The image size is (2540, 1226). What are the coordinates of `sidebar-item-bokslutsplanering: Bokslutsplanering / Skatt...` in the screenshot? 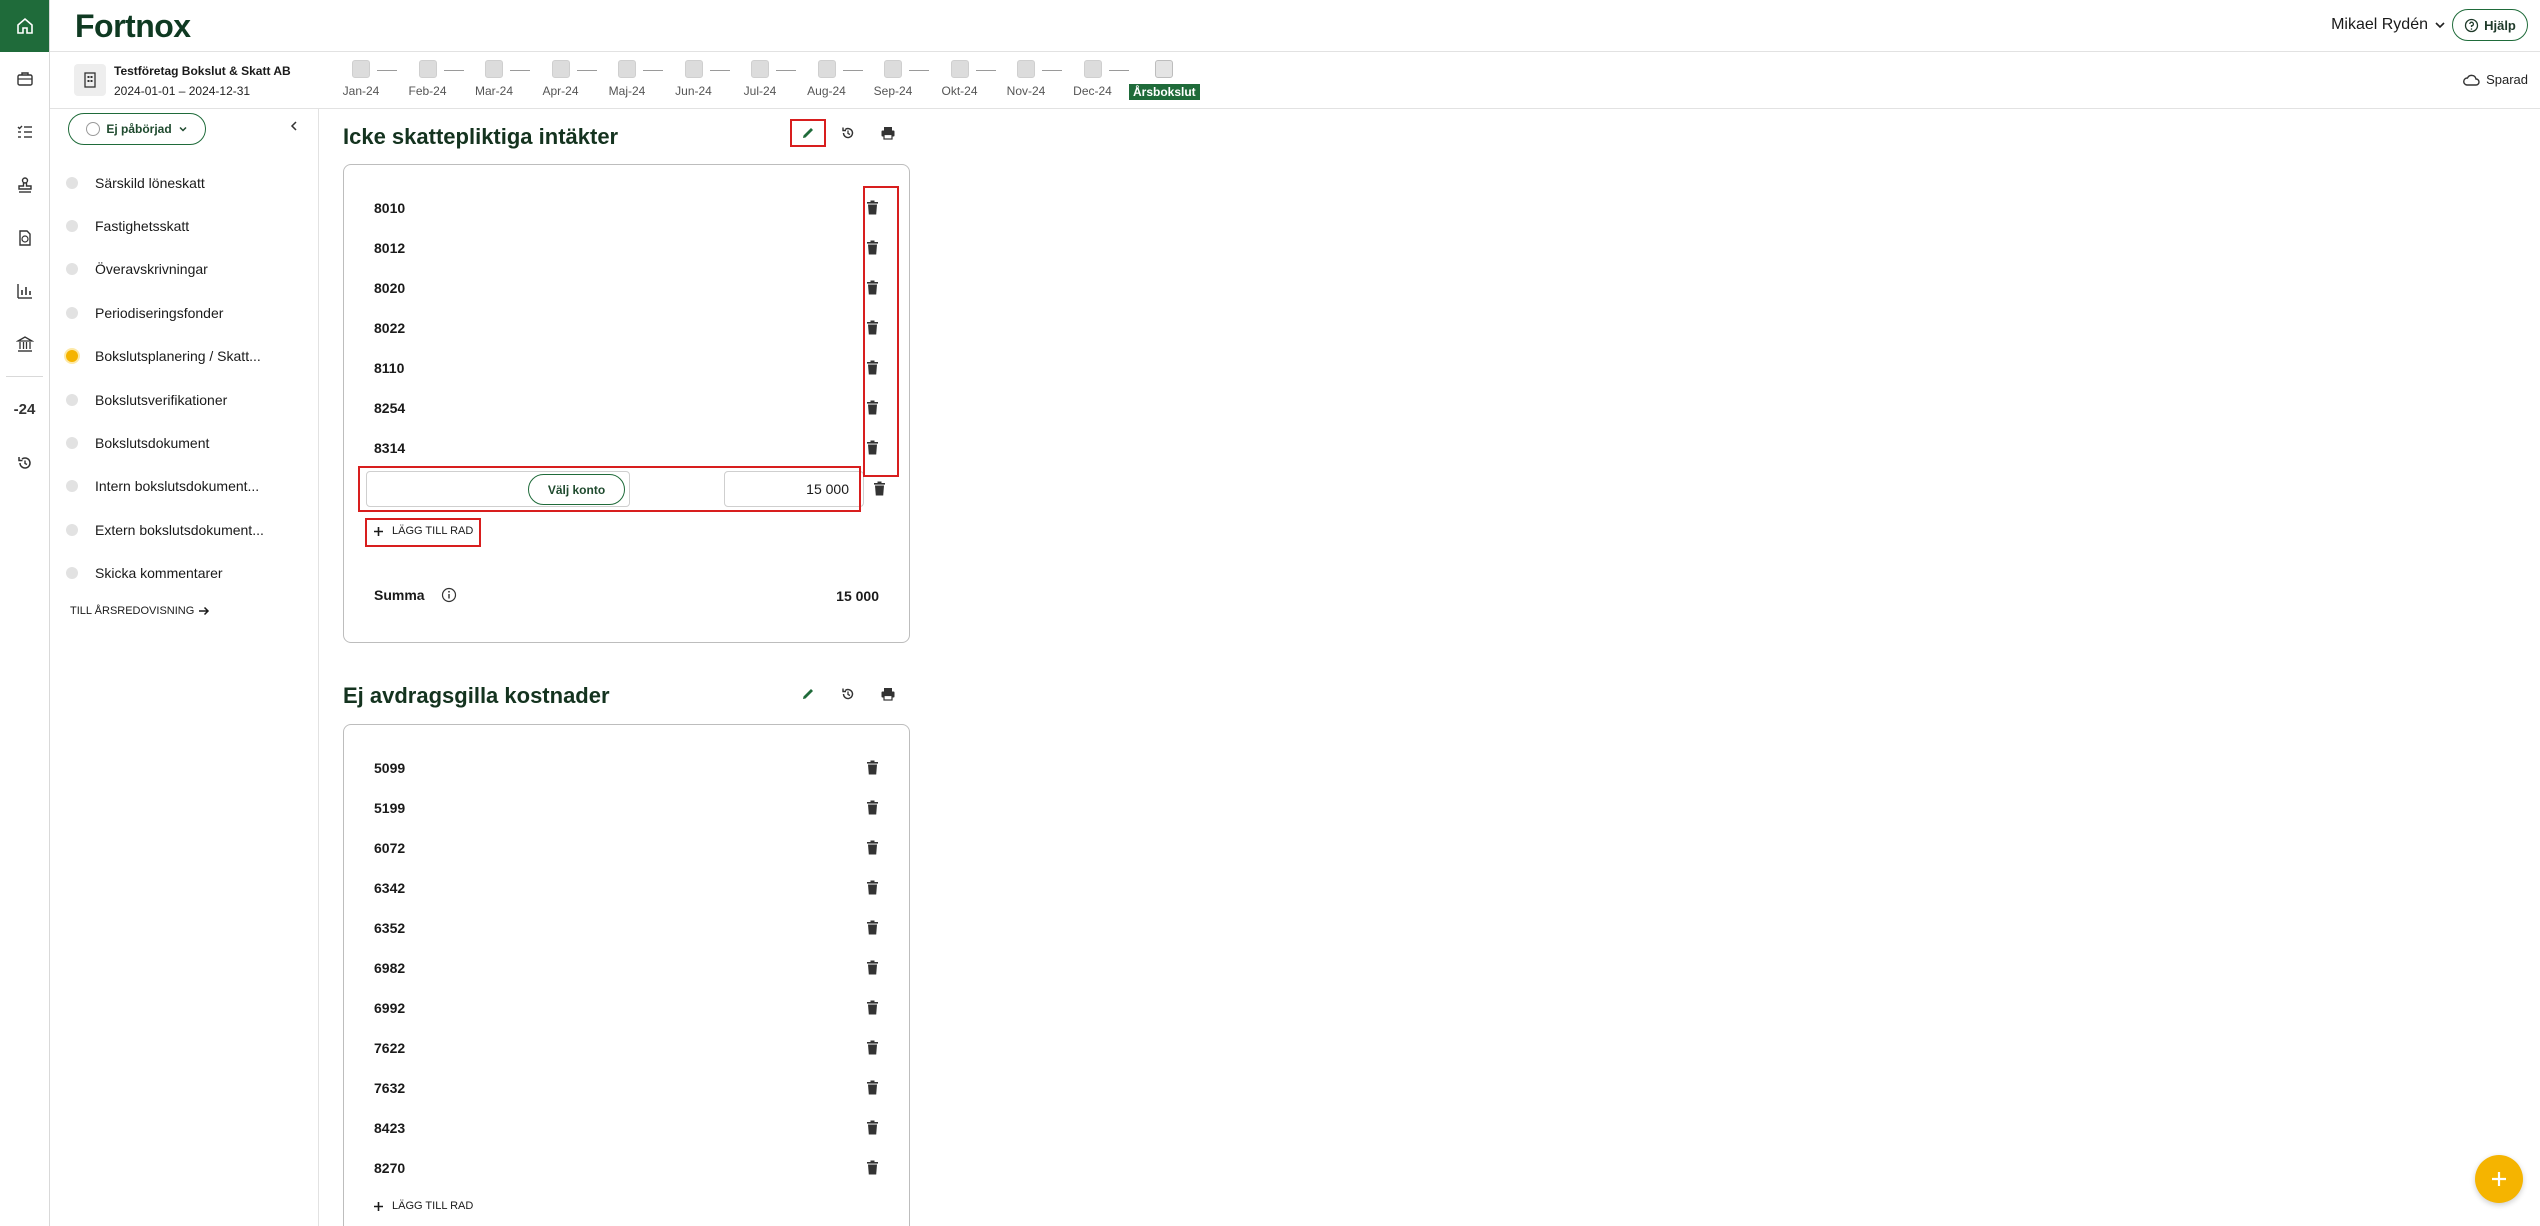 It's located at (184, 356).